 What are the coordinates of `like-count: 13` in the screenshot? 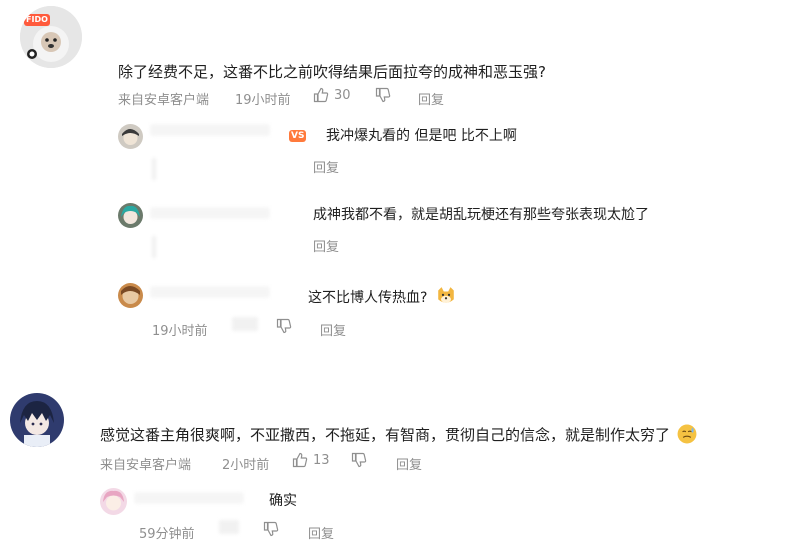 It's located at (321, 460).